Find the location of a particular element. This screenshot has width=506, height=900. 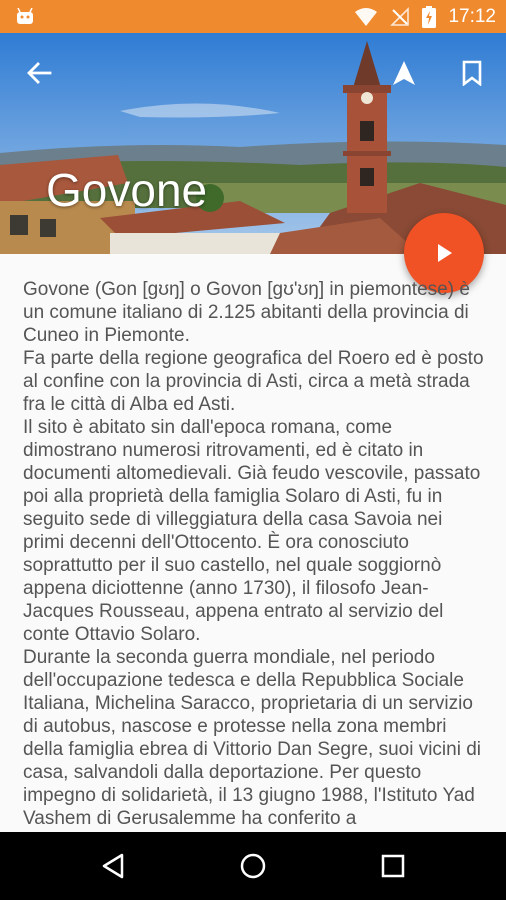

navigate-button is located at coordinates (404, 73).